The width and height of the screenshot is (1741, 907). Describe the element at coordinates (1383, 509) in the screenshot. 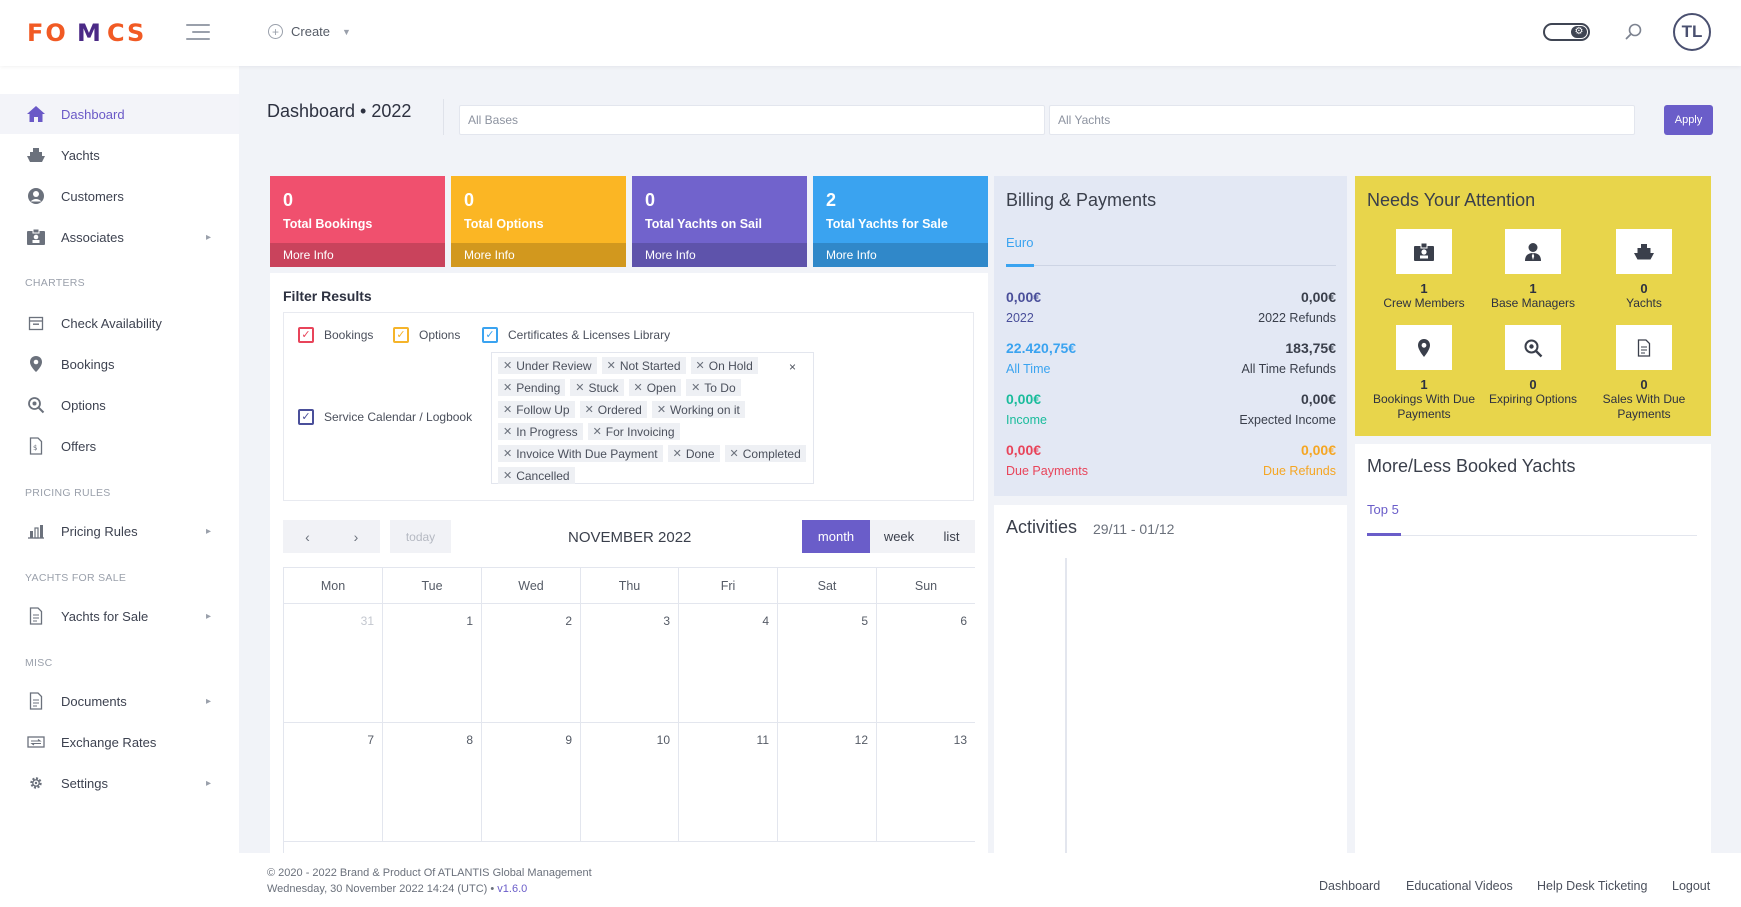

I see `tab-top-5: Top 5` at that location.